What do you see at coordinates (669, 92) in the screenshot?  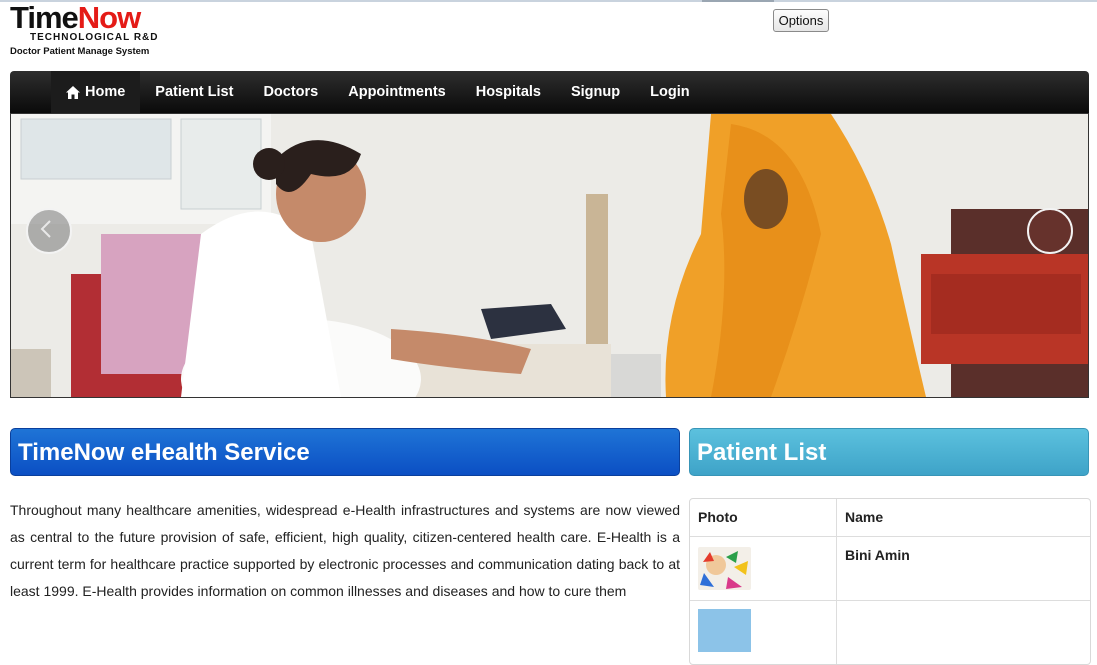 I see `nav-login: Login` at bounding box center [669, 92].